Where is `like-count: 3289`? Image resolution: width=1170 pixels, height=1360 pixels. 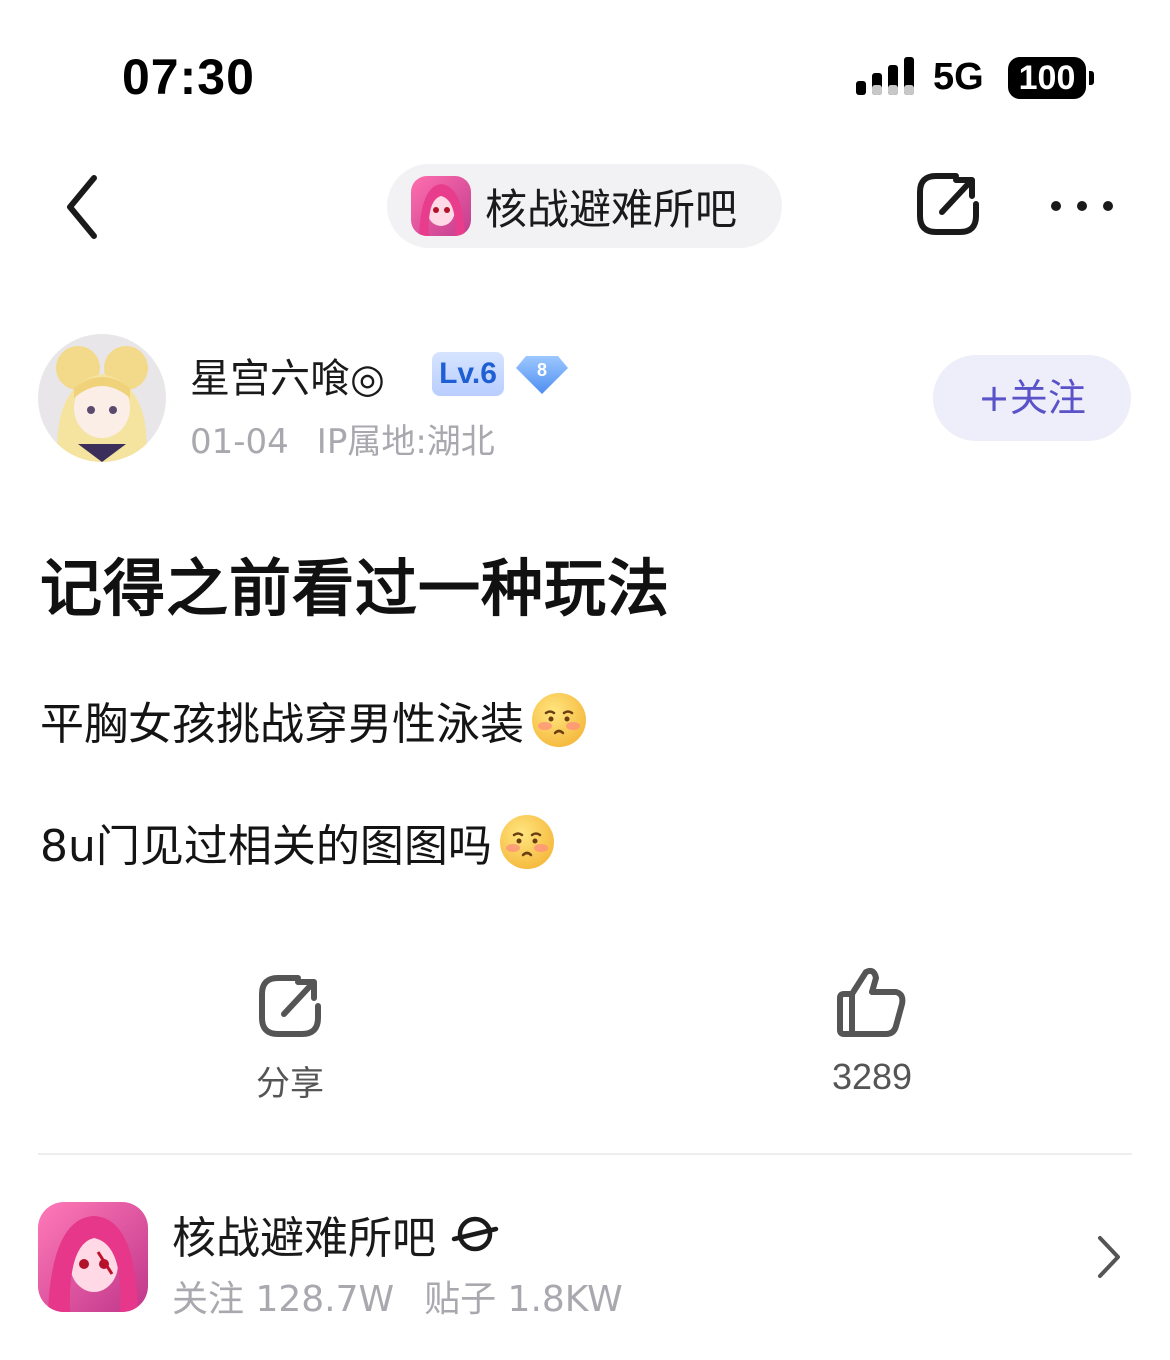
like-count: 3289 is located at coordinates (872, 1076).